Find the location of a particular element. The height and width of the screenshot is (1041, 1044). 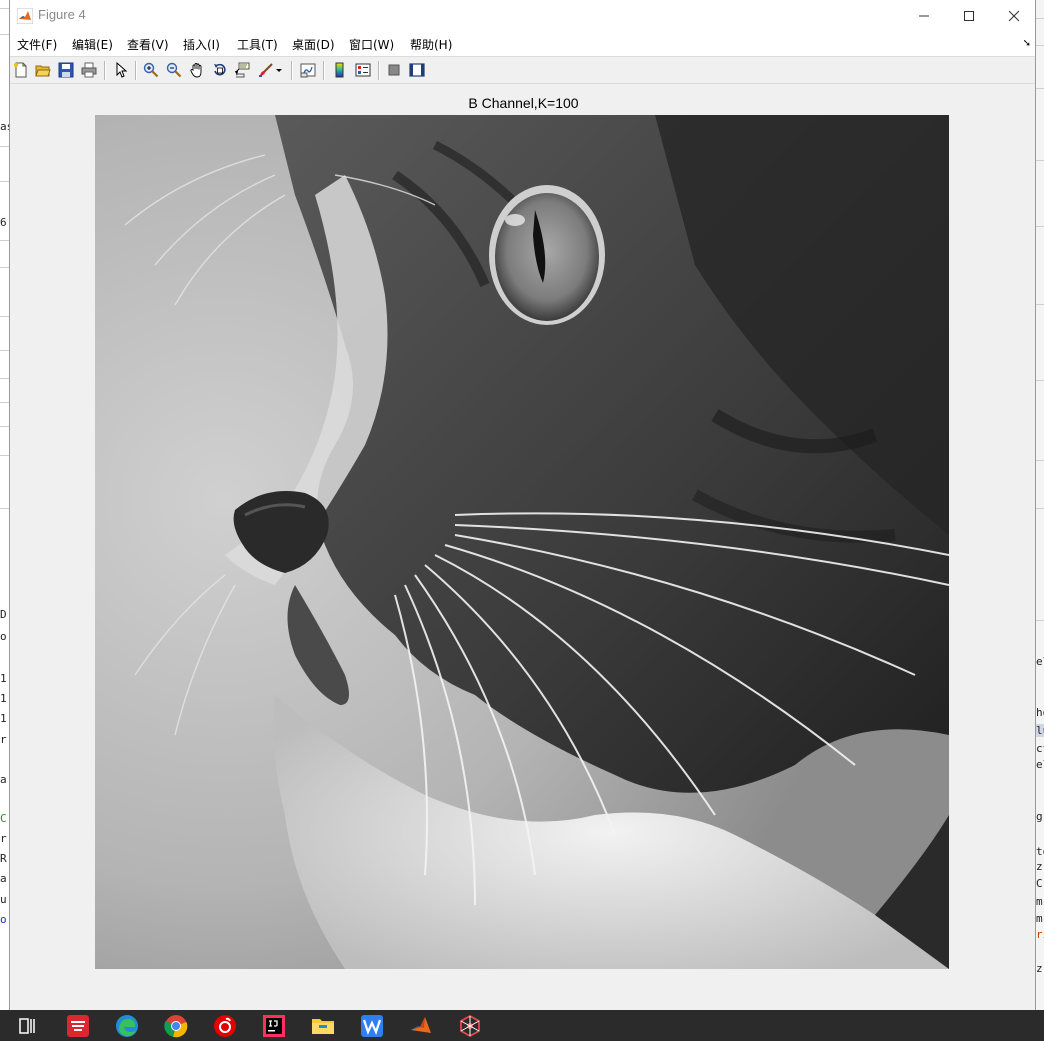

netease-music-icon is located at coordinates (225, 1026).